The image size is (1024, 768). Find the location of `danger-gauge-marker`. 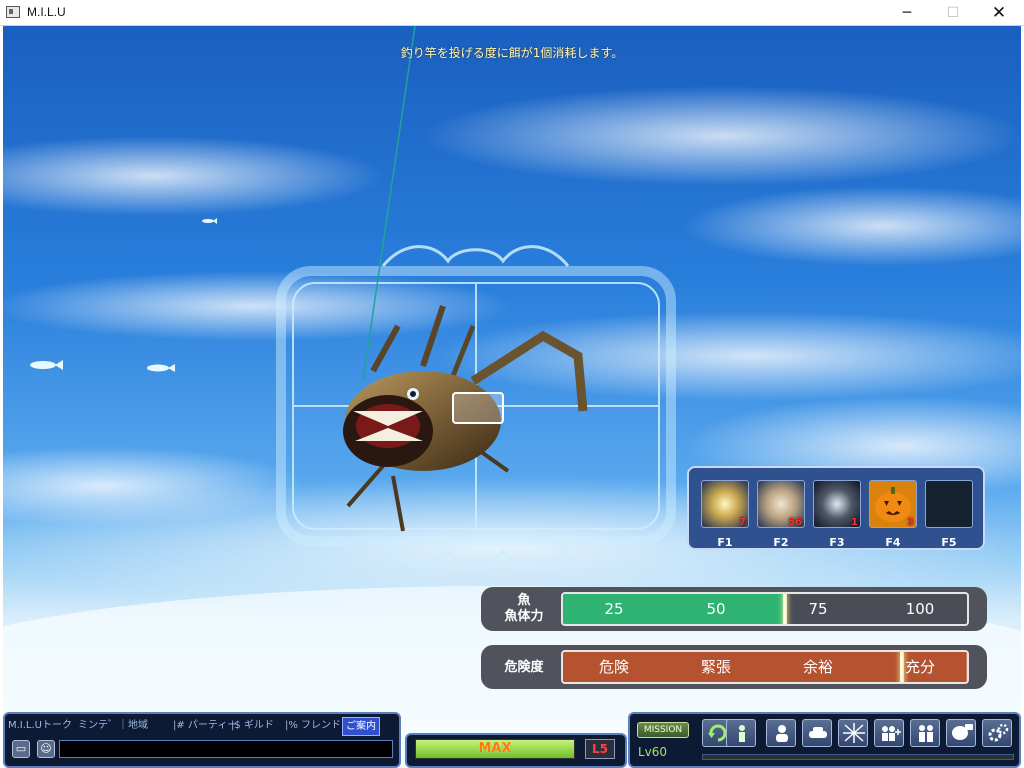

danger-gauge-marker is located at coordinates (902, 667).